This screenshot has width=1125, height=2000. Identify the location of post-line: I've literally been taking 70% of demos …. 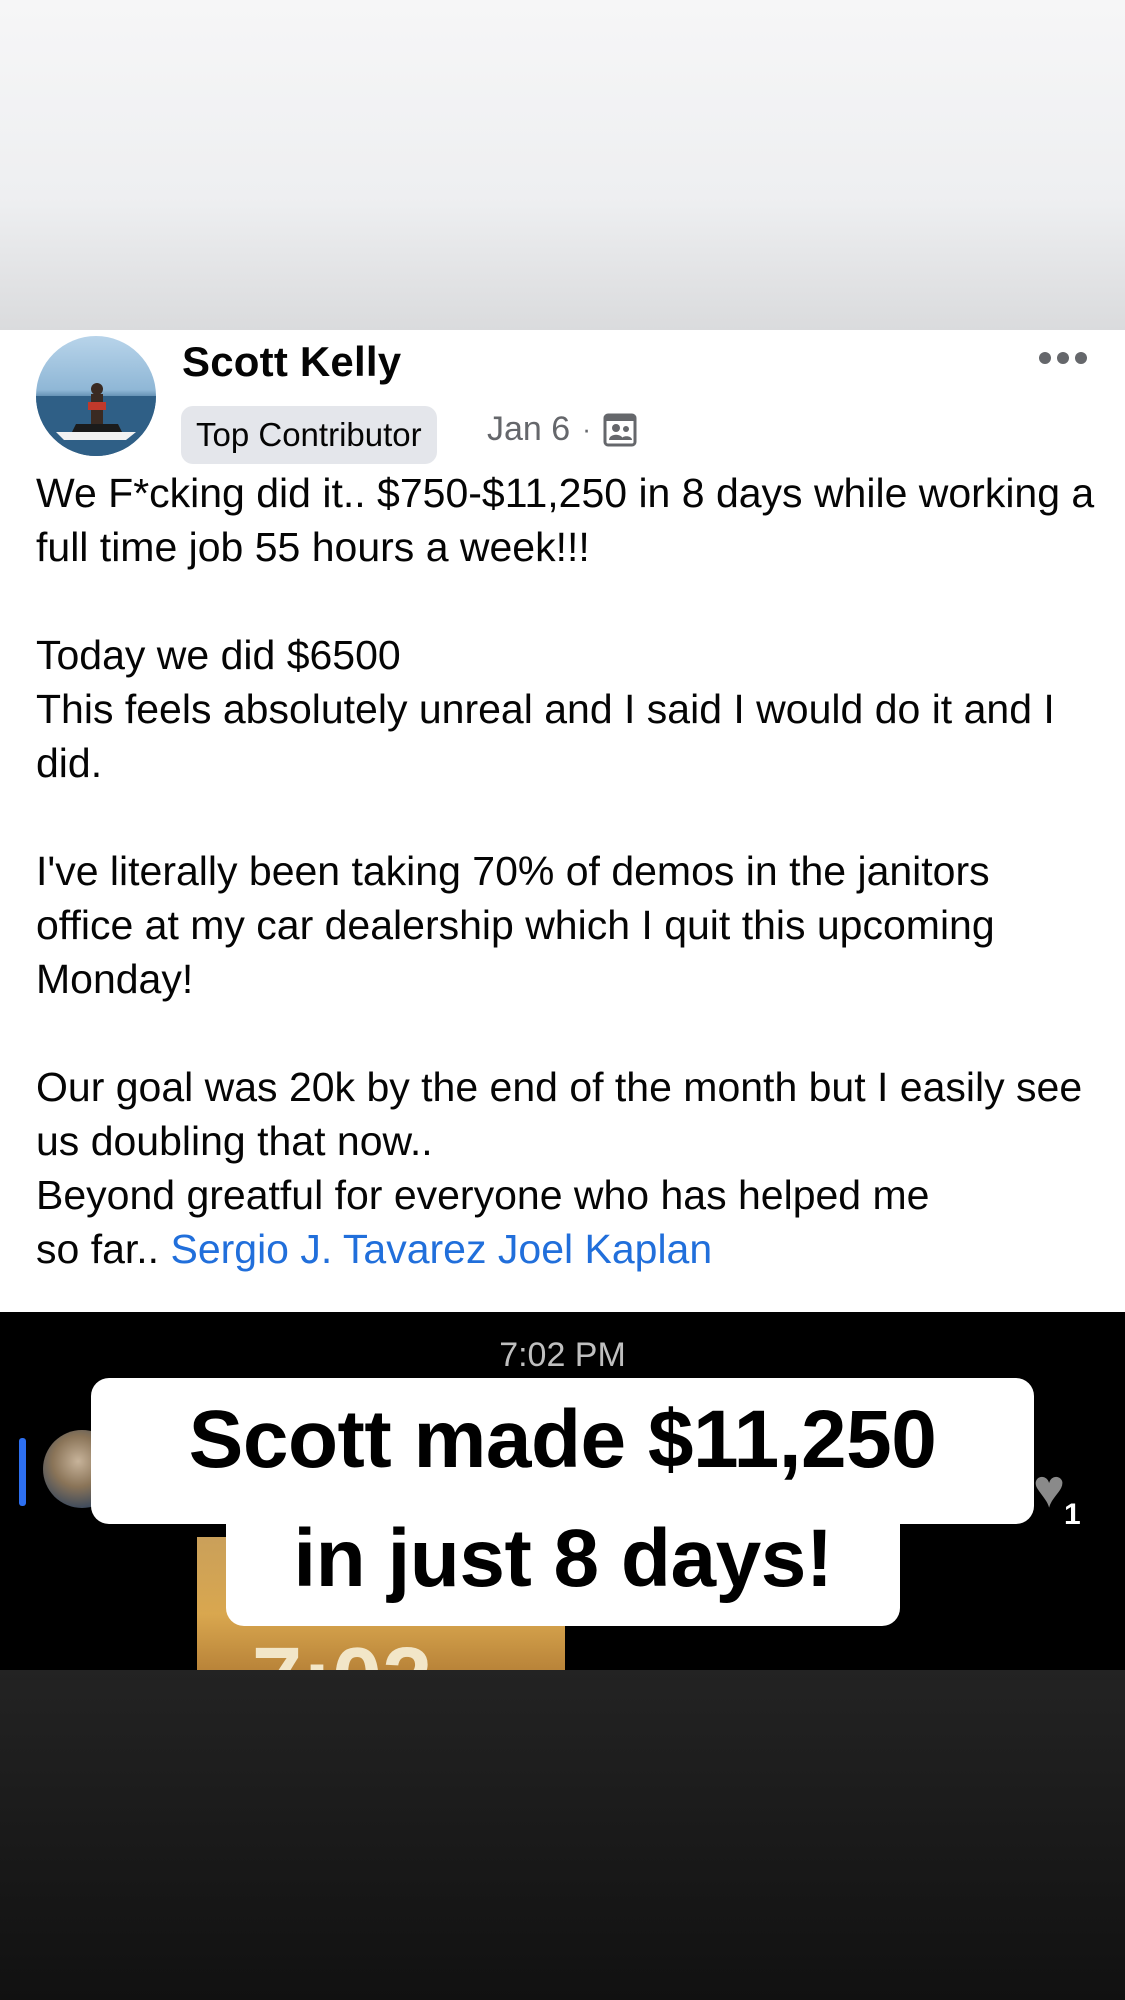
(515, 925).